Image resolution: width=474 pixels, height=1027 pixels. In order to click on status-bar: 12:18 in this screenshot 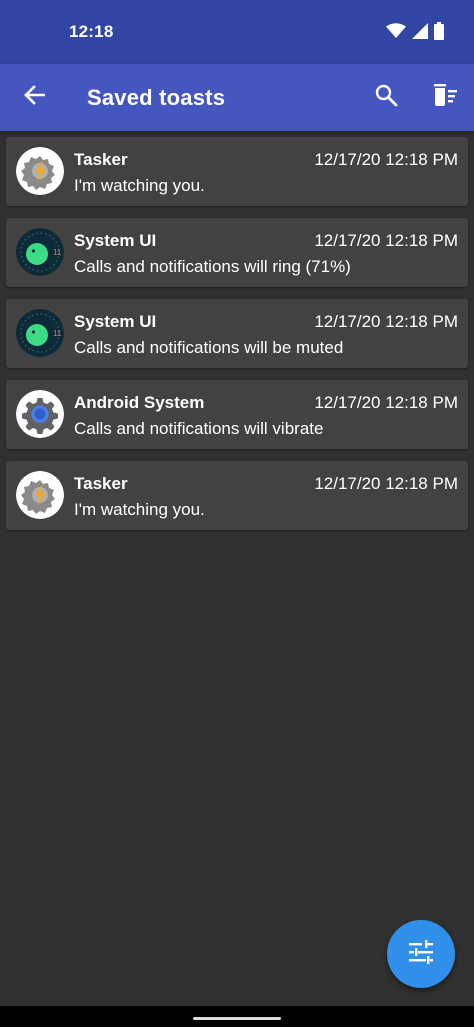, I will do `click(237, 32)`.